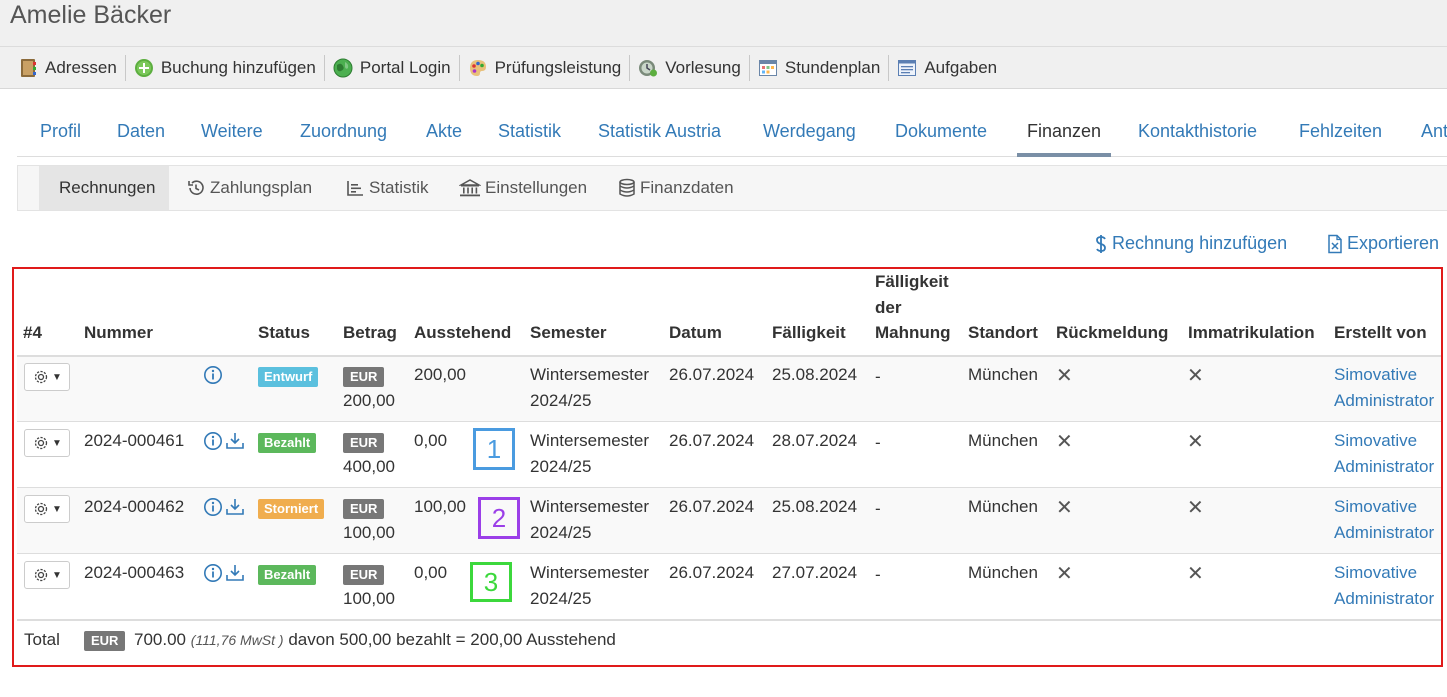 This screenshot has height=697, width=1447. Describe the element at coordinates (196, 187) in the screenshot. I see `history-icon` at that location.